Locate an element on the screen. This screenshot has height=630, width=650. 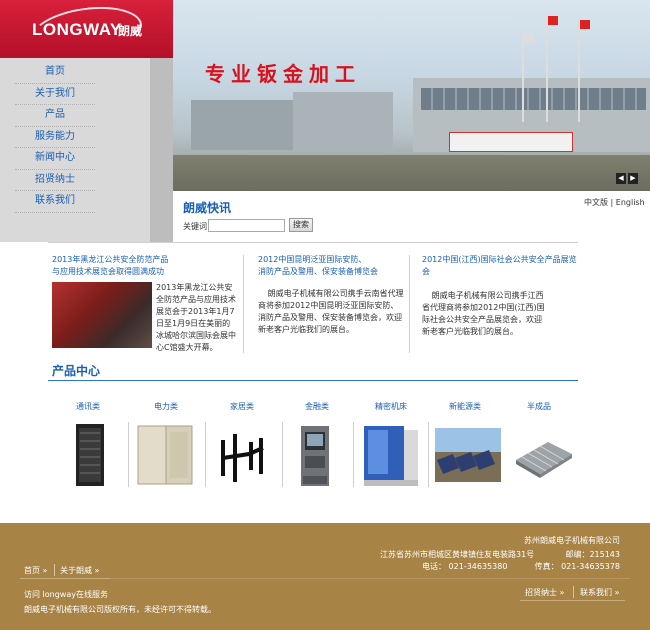
news-title-line: 2012中国昆明泛亚国际安防、 is located at coordinates (312, 259).